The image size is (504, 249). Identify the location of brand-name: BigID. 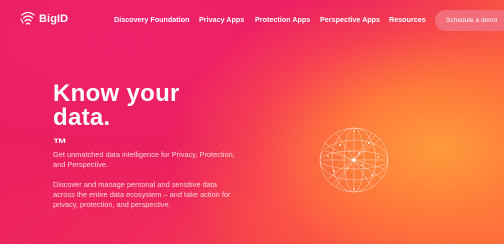
(54, 18).